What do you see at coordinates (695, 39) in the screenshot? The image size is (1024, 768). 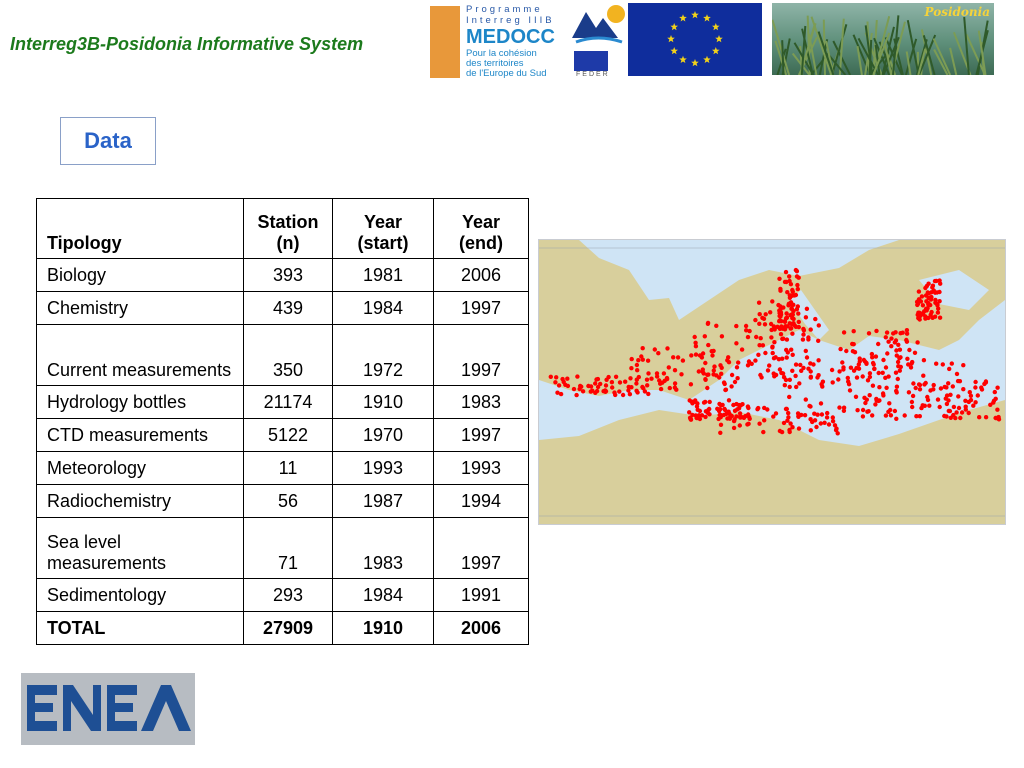 I see `eu-flag-logo` at bounding box center [695, 39].